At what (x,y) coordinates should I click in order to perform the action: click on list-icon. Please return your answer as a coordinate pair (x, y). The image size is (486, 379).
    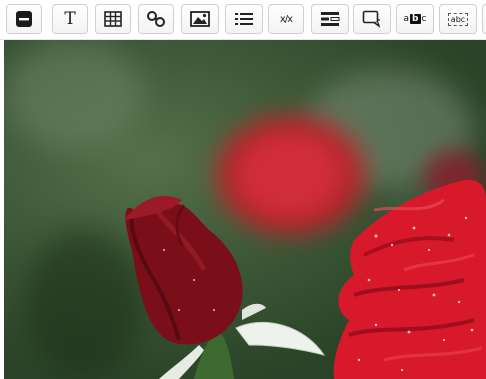
    Looking at the image, I should click on (244, 19).